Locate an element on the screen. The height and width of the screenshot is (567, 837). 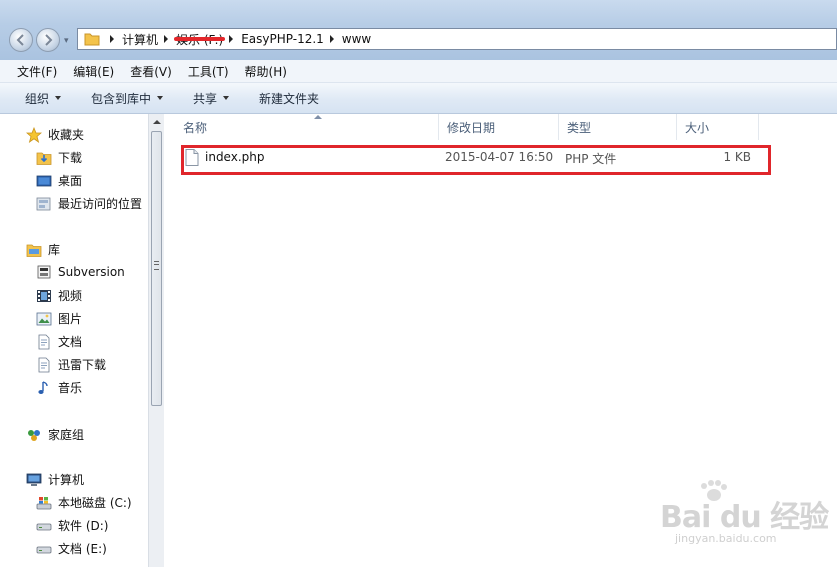
nav-libraries: 库 is located at coordinates (43, 249).